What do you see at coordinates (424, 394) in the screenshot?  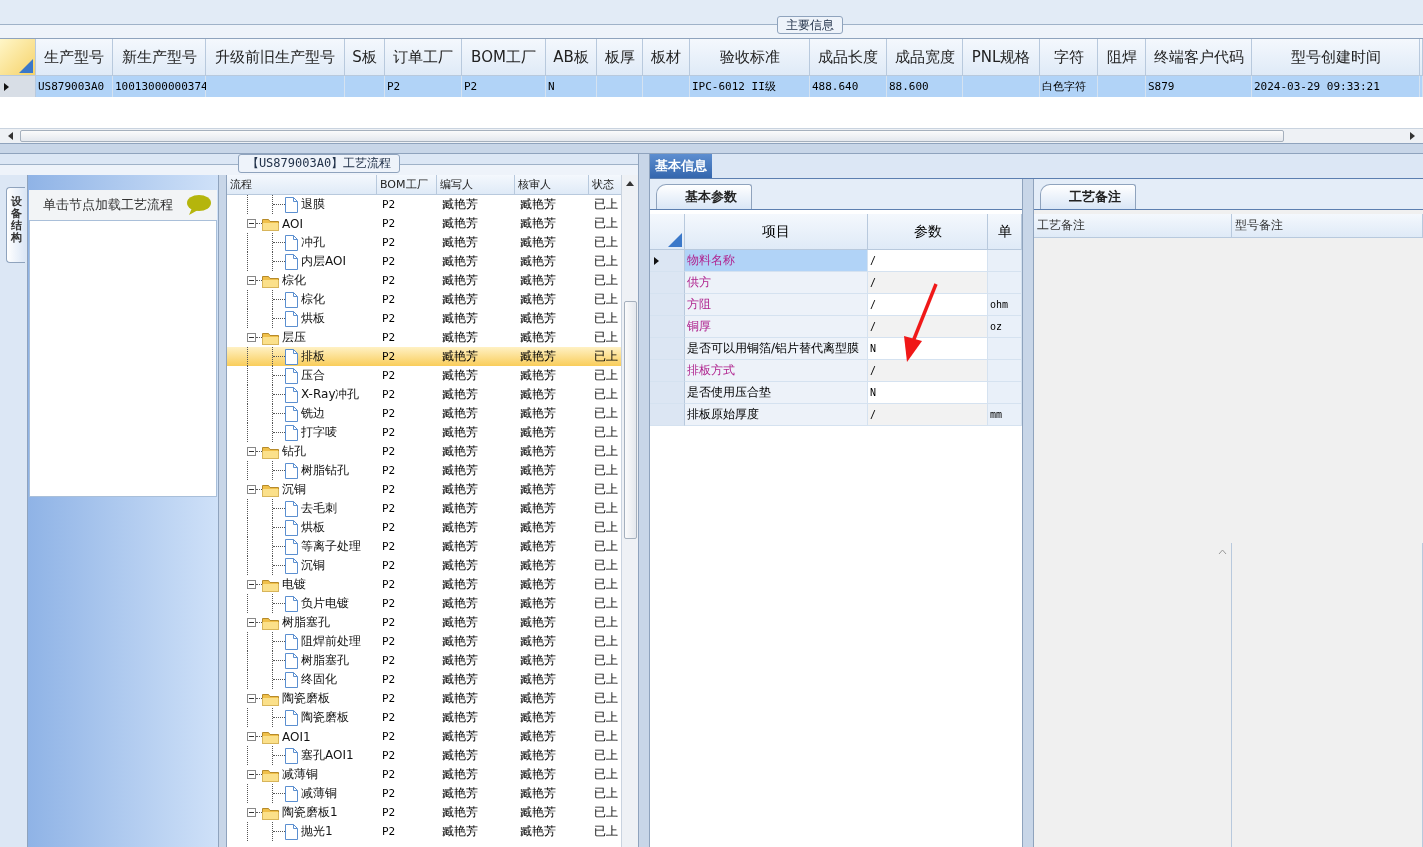 I see `tree-row: X-Ray冲孔 P2 臧艳芳 臧艳芳 已上` at bounding box center [424, 394].